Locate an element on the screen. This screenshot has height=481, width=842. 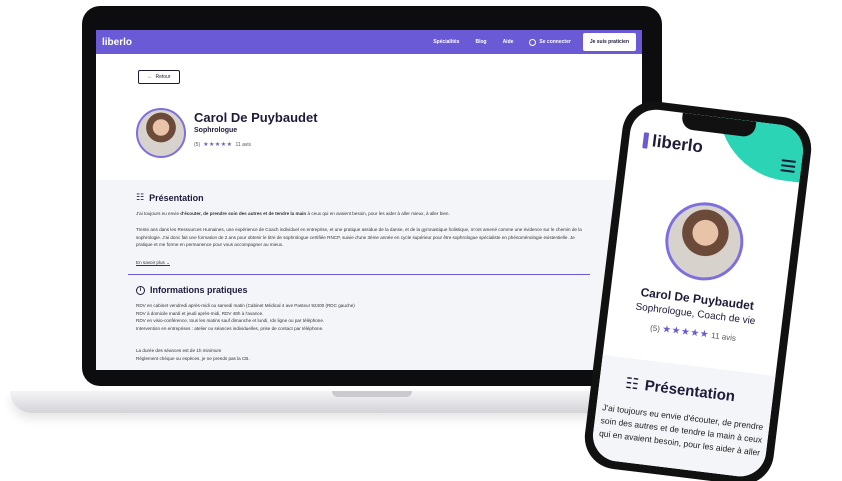
back-button: ← Retour is located at coordinates (159, 77).